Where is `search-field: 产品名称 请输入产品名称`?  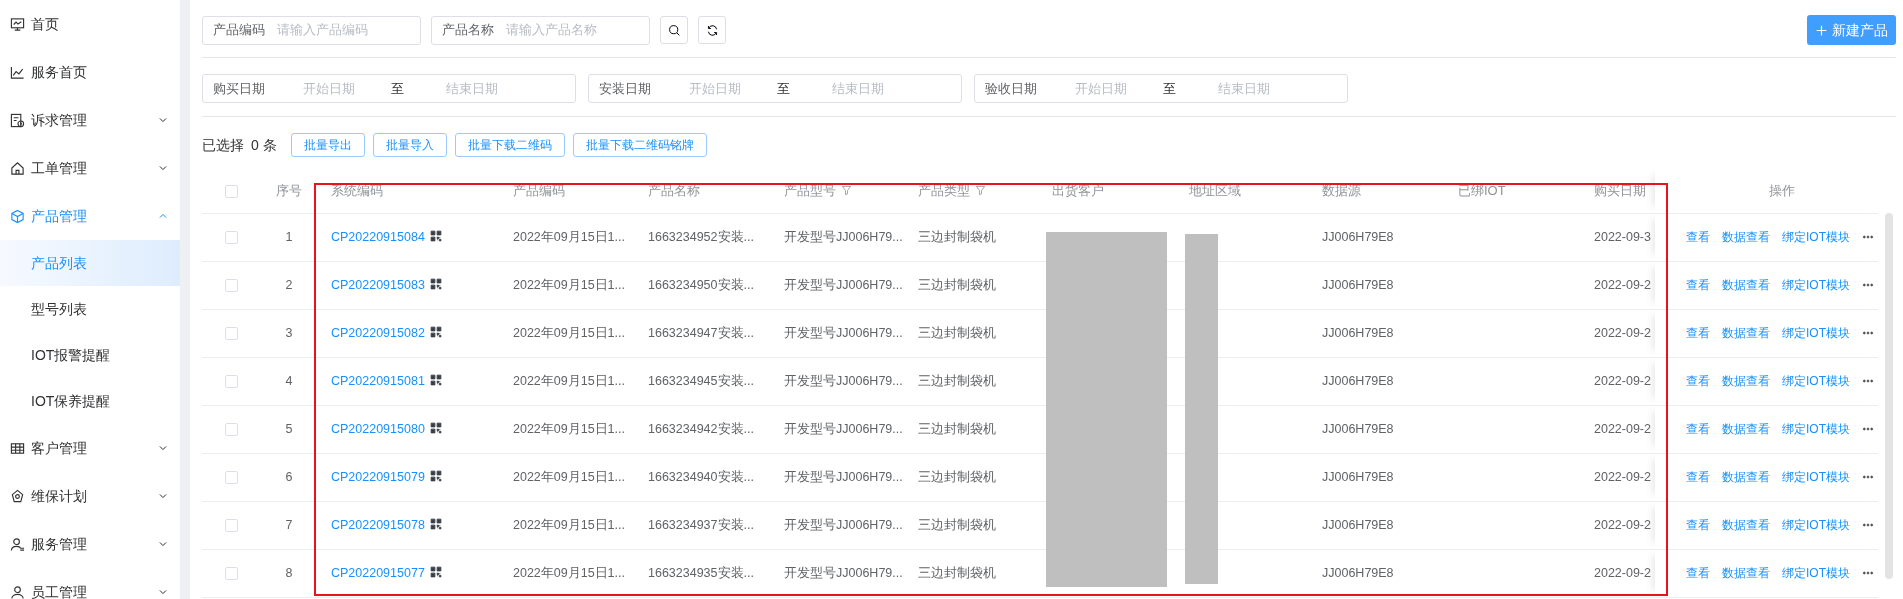
search-field: 产品名称 请输入产品名称 is located at coordinates (540, 30).